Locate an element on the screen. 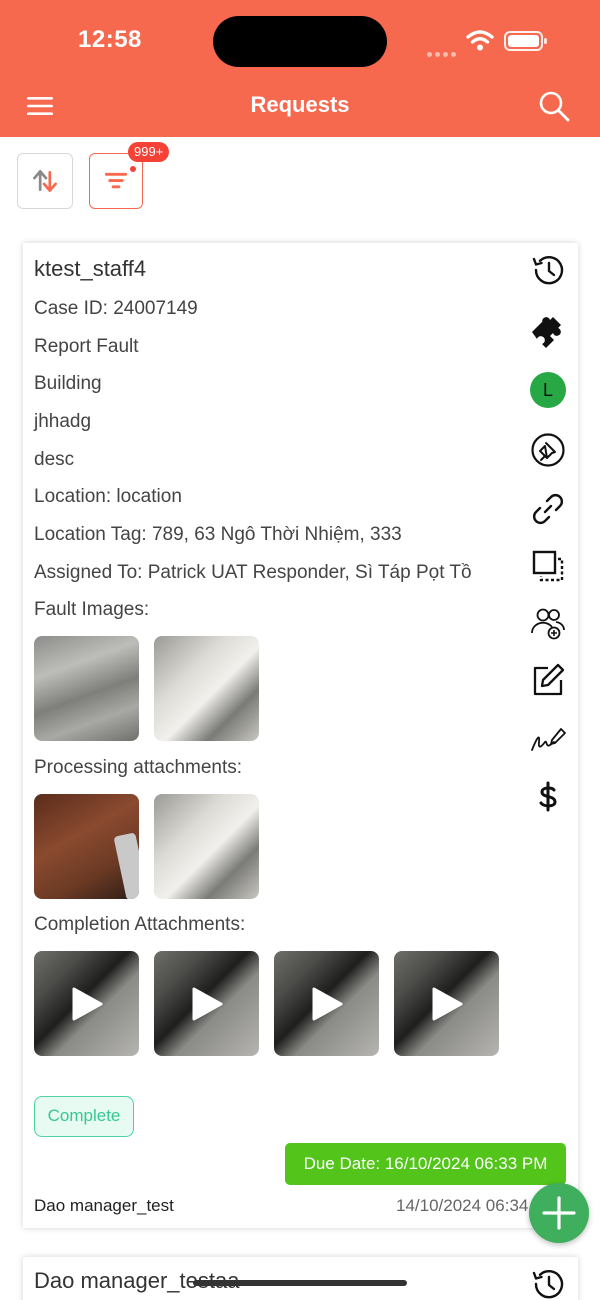 Image resolution: width=600 pixels, height=1300 pixels. sort-button is located at coordinates (45, 181).